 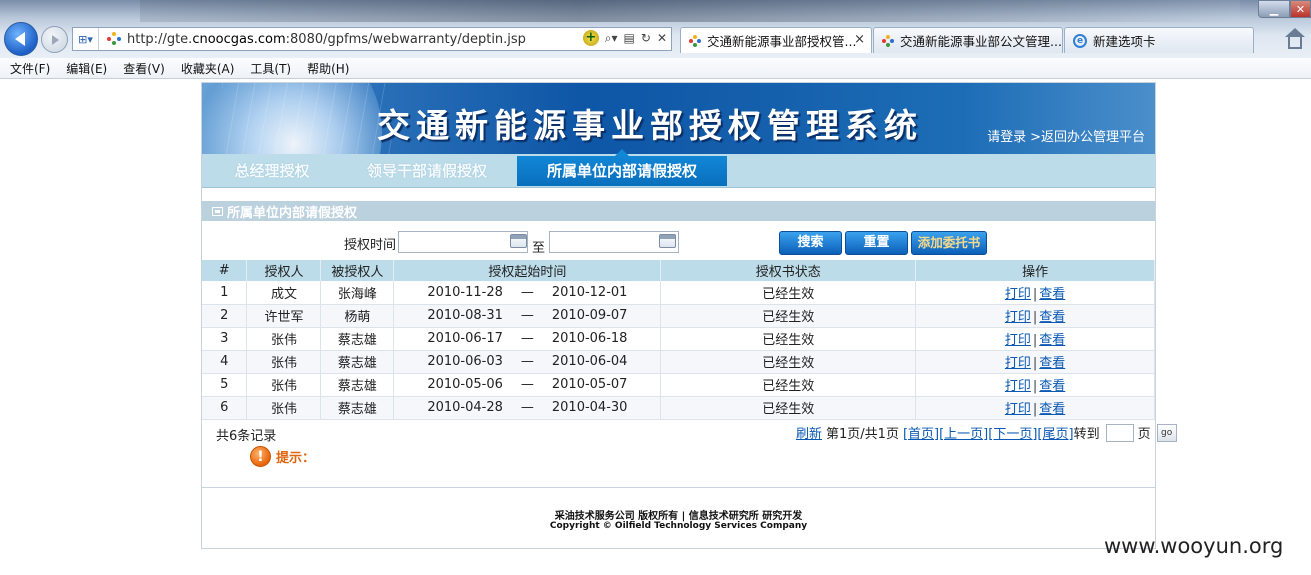 What do you see at coordinates (1295, 40) in the screenshot?
I see `home-button` at bounding box center [1295, 40].